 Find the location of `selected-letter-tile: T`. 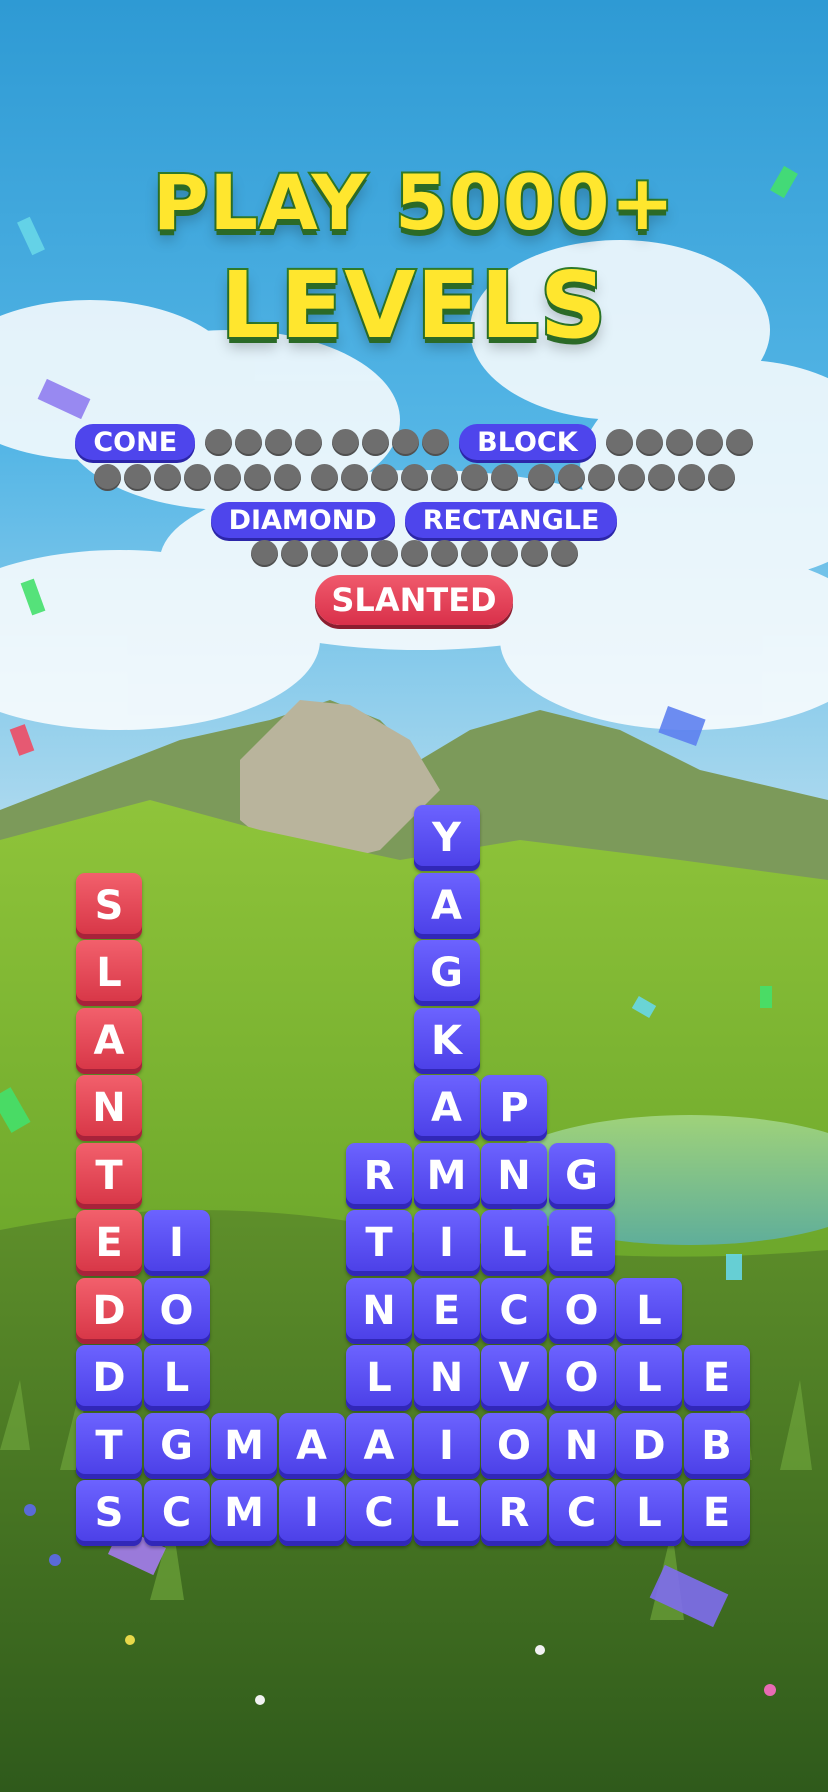

selected-letter-tile: T is located at coordinates (109, 1175).